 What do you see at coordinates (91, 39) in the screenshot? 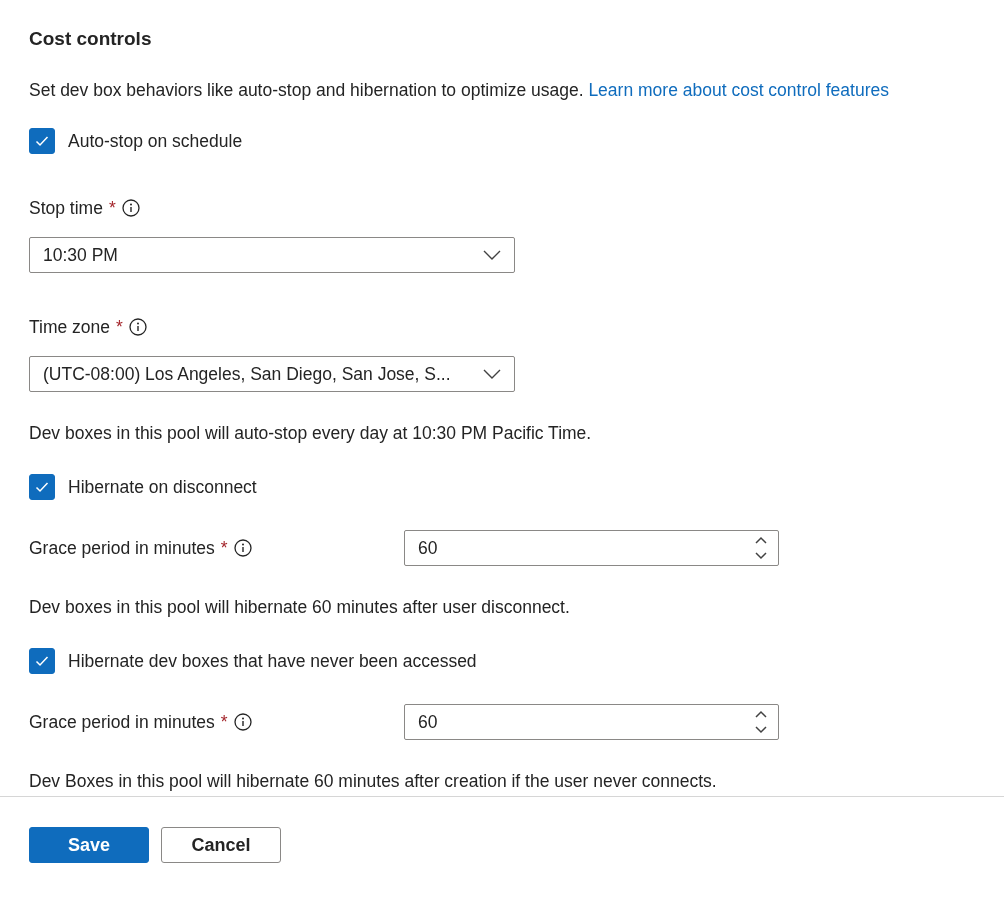
I see `section-heading: Cost controls` at bounding box center [91, 39].